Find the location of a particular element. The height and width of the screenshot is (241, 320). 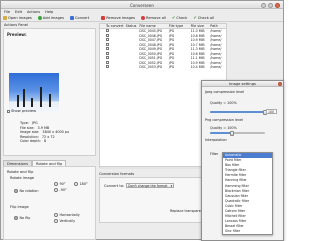

radio-vertically: Vertically is located at coordinates (64, 221).